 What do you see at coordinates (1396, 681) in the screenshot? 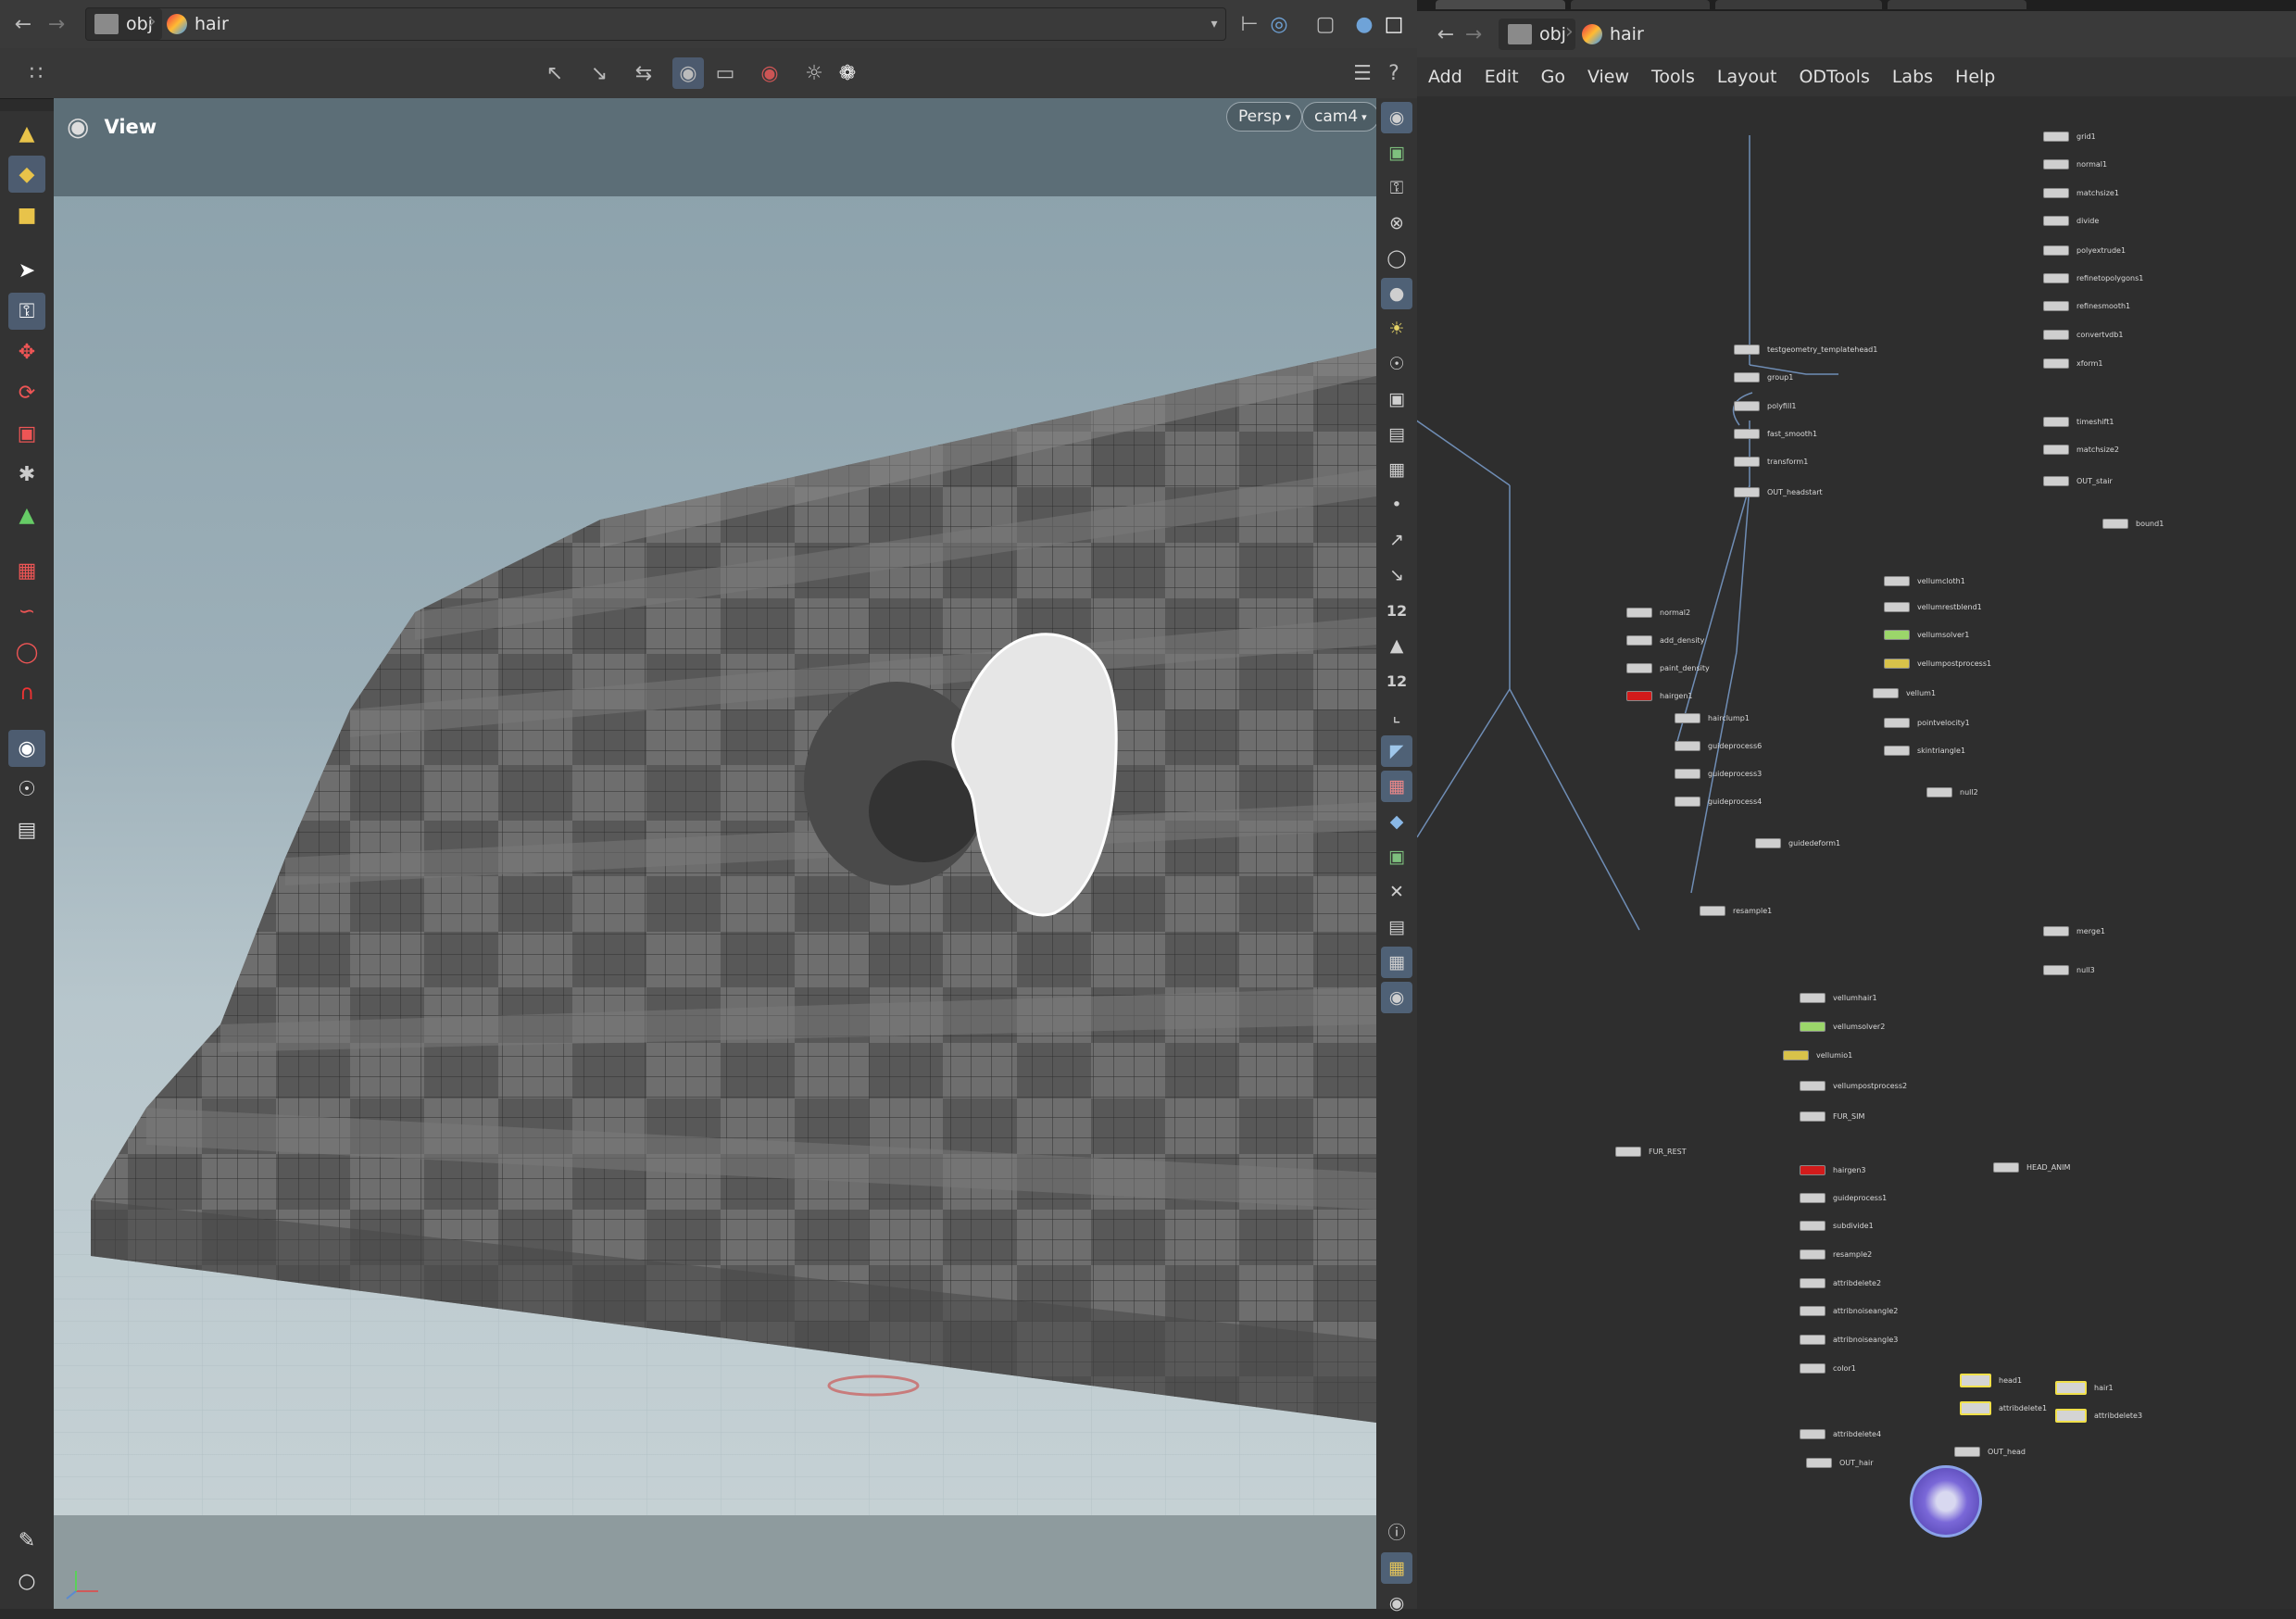
I see `number-badge-2: 12` at bounding box center [1396, 681].